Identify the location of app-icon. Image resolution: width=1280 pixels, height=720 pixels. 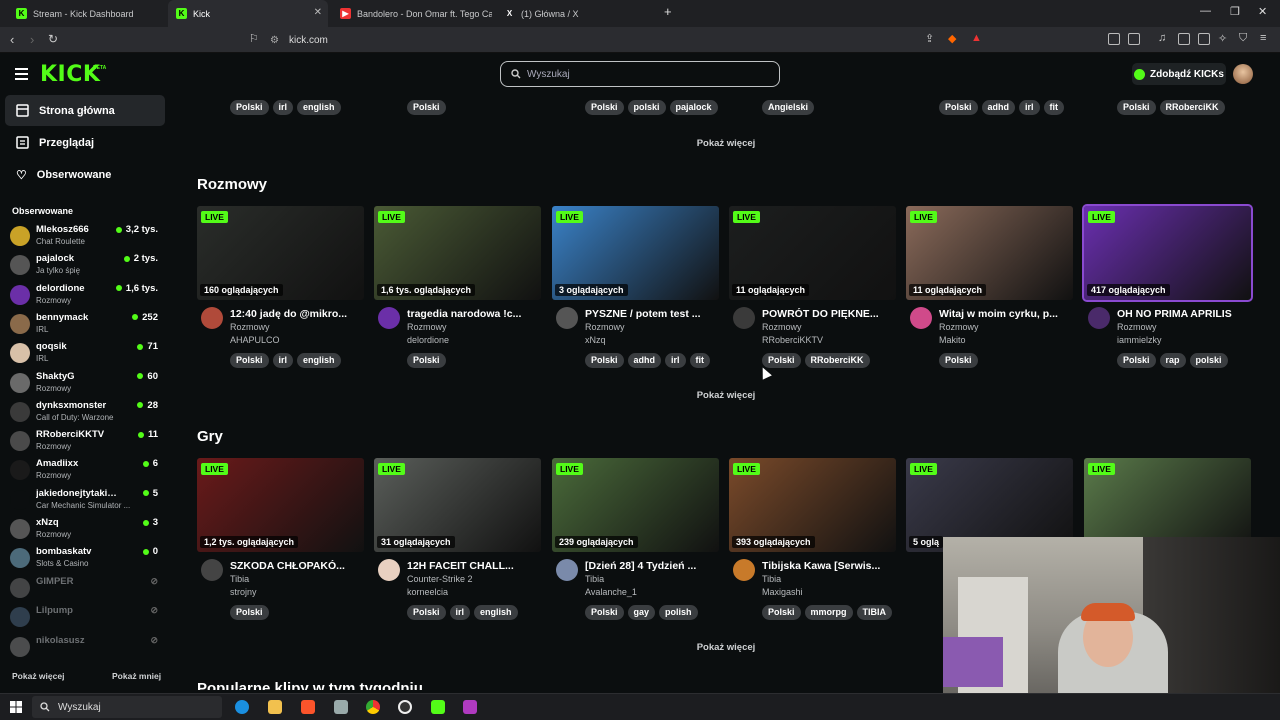
(341, 707).